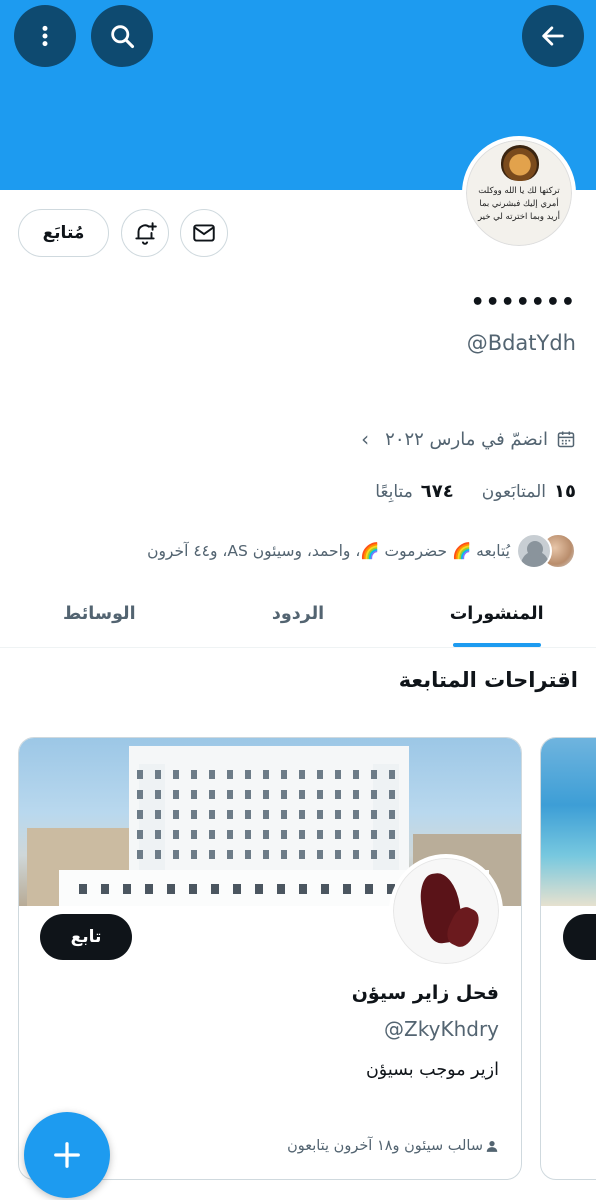 The height and width of the screenshot is (1200, 596). Describe the element at coordinates (414, 491) in the screenshot. I see `following-stat: ٦٧٤ متابِعًا` at that location.